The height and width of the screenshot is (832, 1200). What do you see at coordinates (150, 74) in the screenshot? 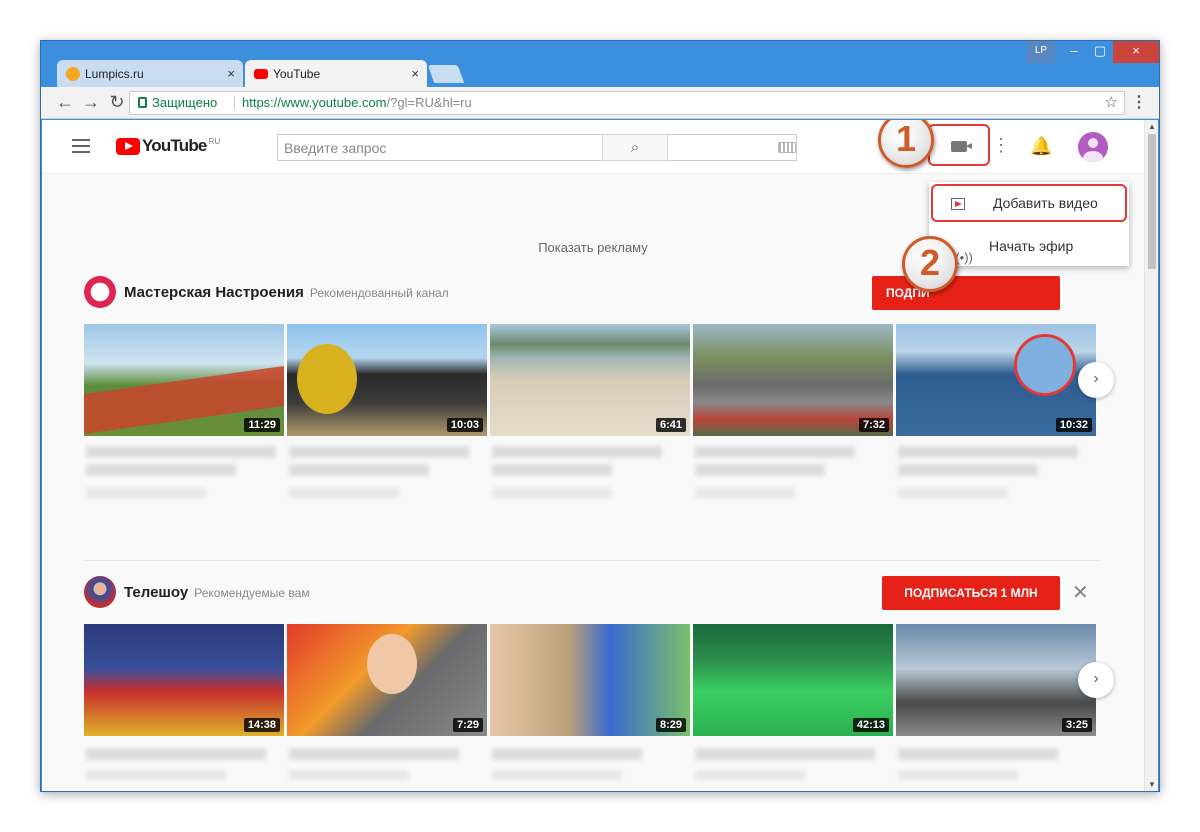
I see `tab-lumpics: Lumpics.ru ×` at bounding box center [150, 74].